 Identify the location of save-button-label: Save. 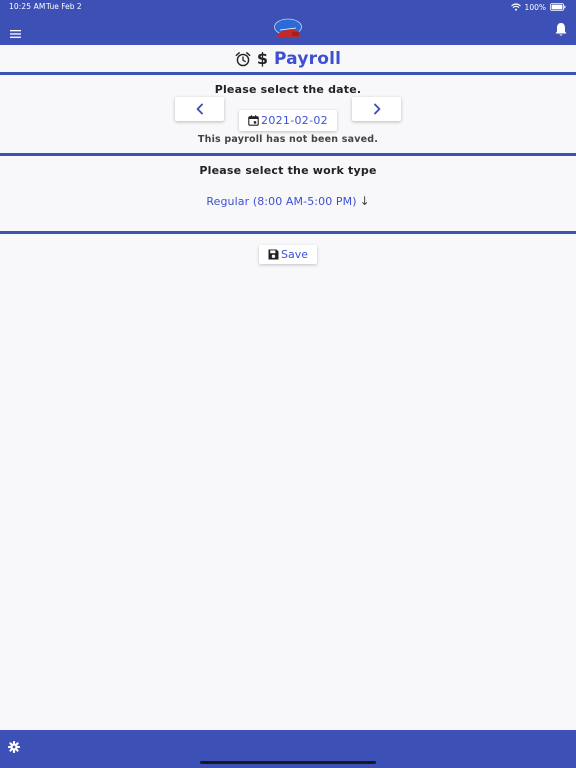
(294, 254).